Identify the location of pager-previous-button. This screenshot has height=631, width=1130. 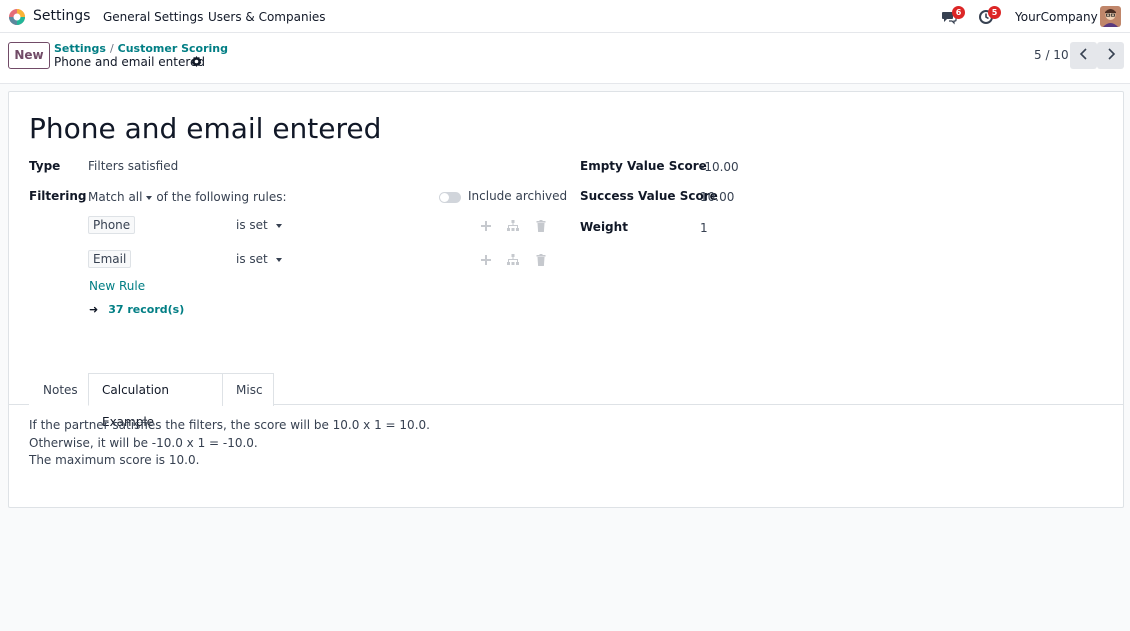
(1083, 55).